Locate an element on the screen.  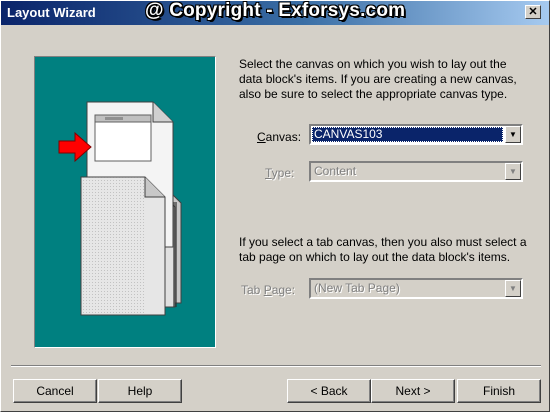
canvas-dropdown-button: ▼ is located at coordinates (513, 134).